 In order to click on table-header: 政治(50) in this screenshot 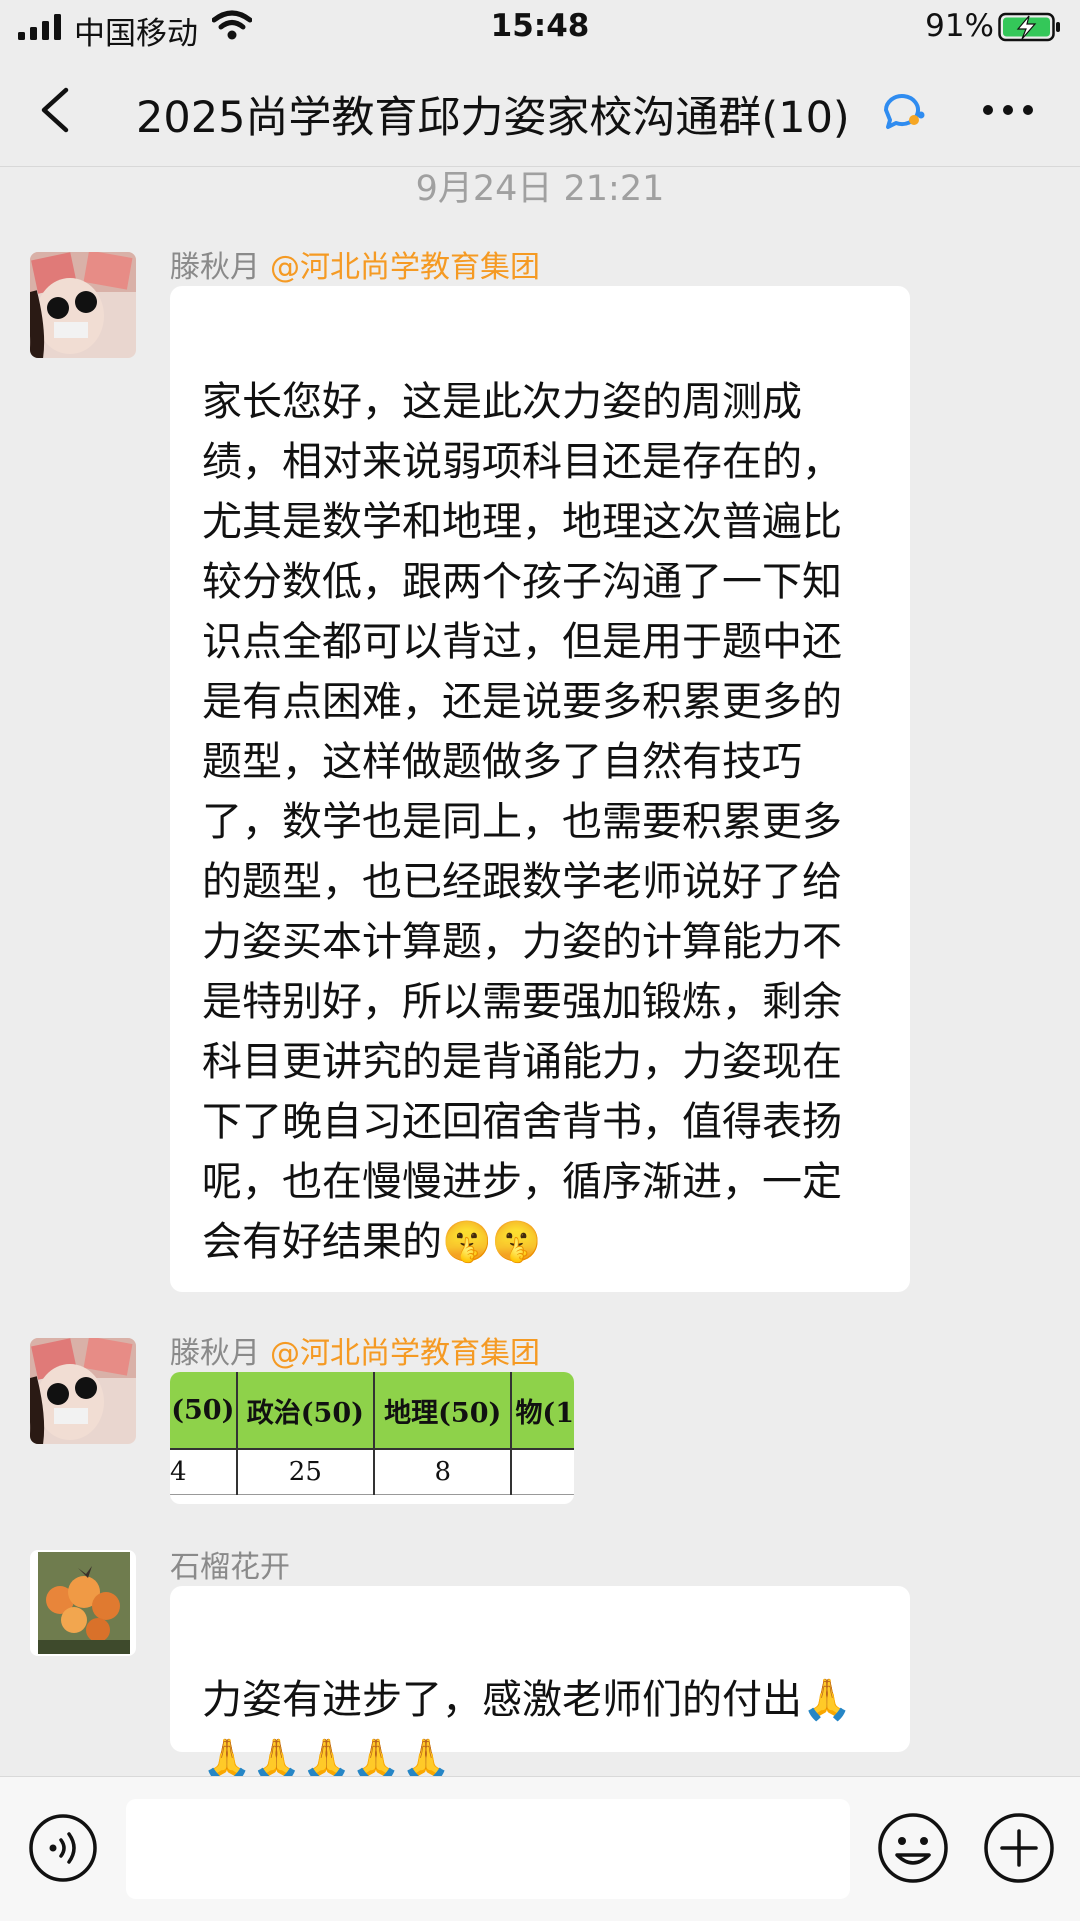, I will do `click(306, 1411)`.